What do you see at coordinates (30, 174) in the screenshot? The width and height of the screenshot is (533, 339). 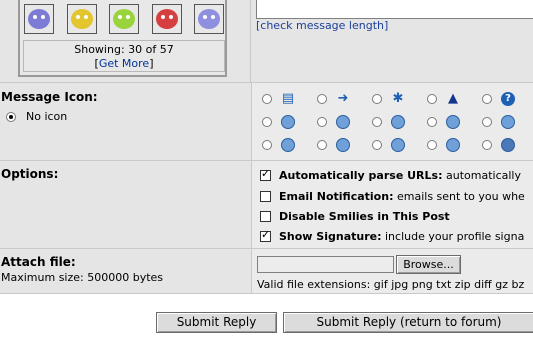 I see `options-label: Options:` at bounding box center [30, 174].